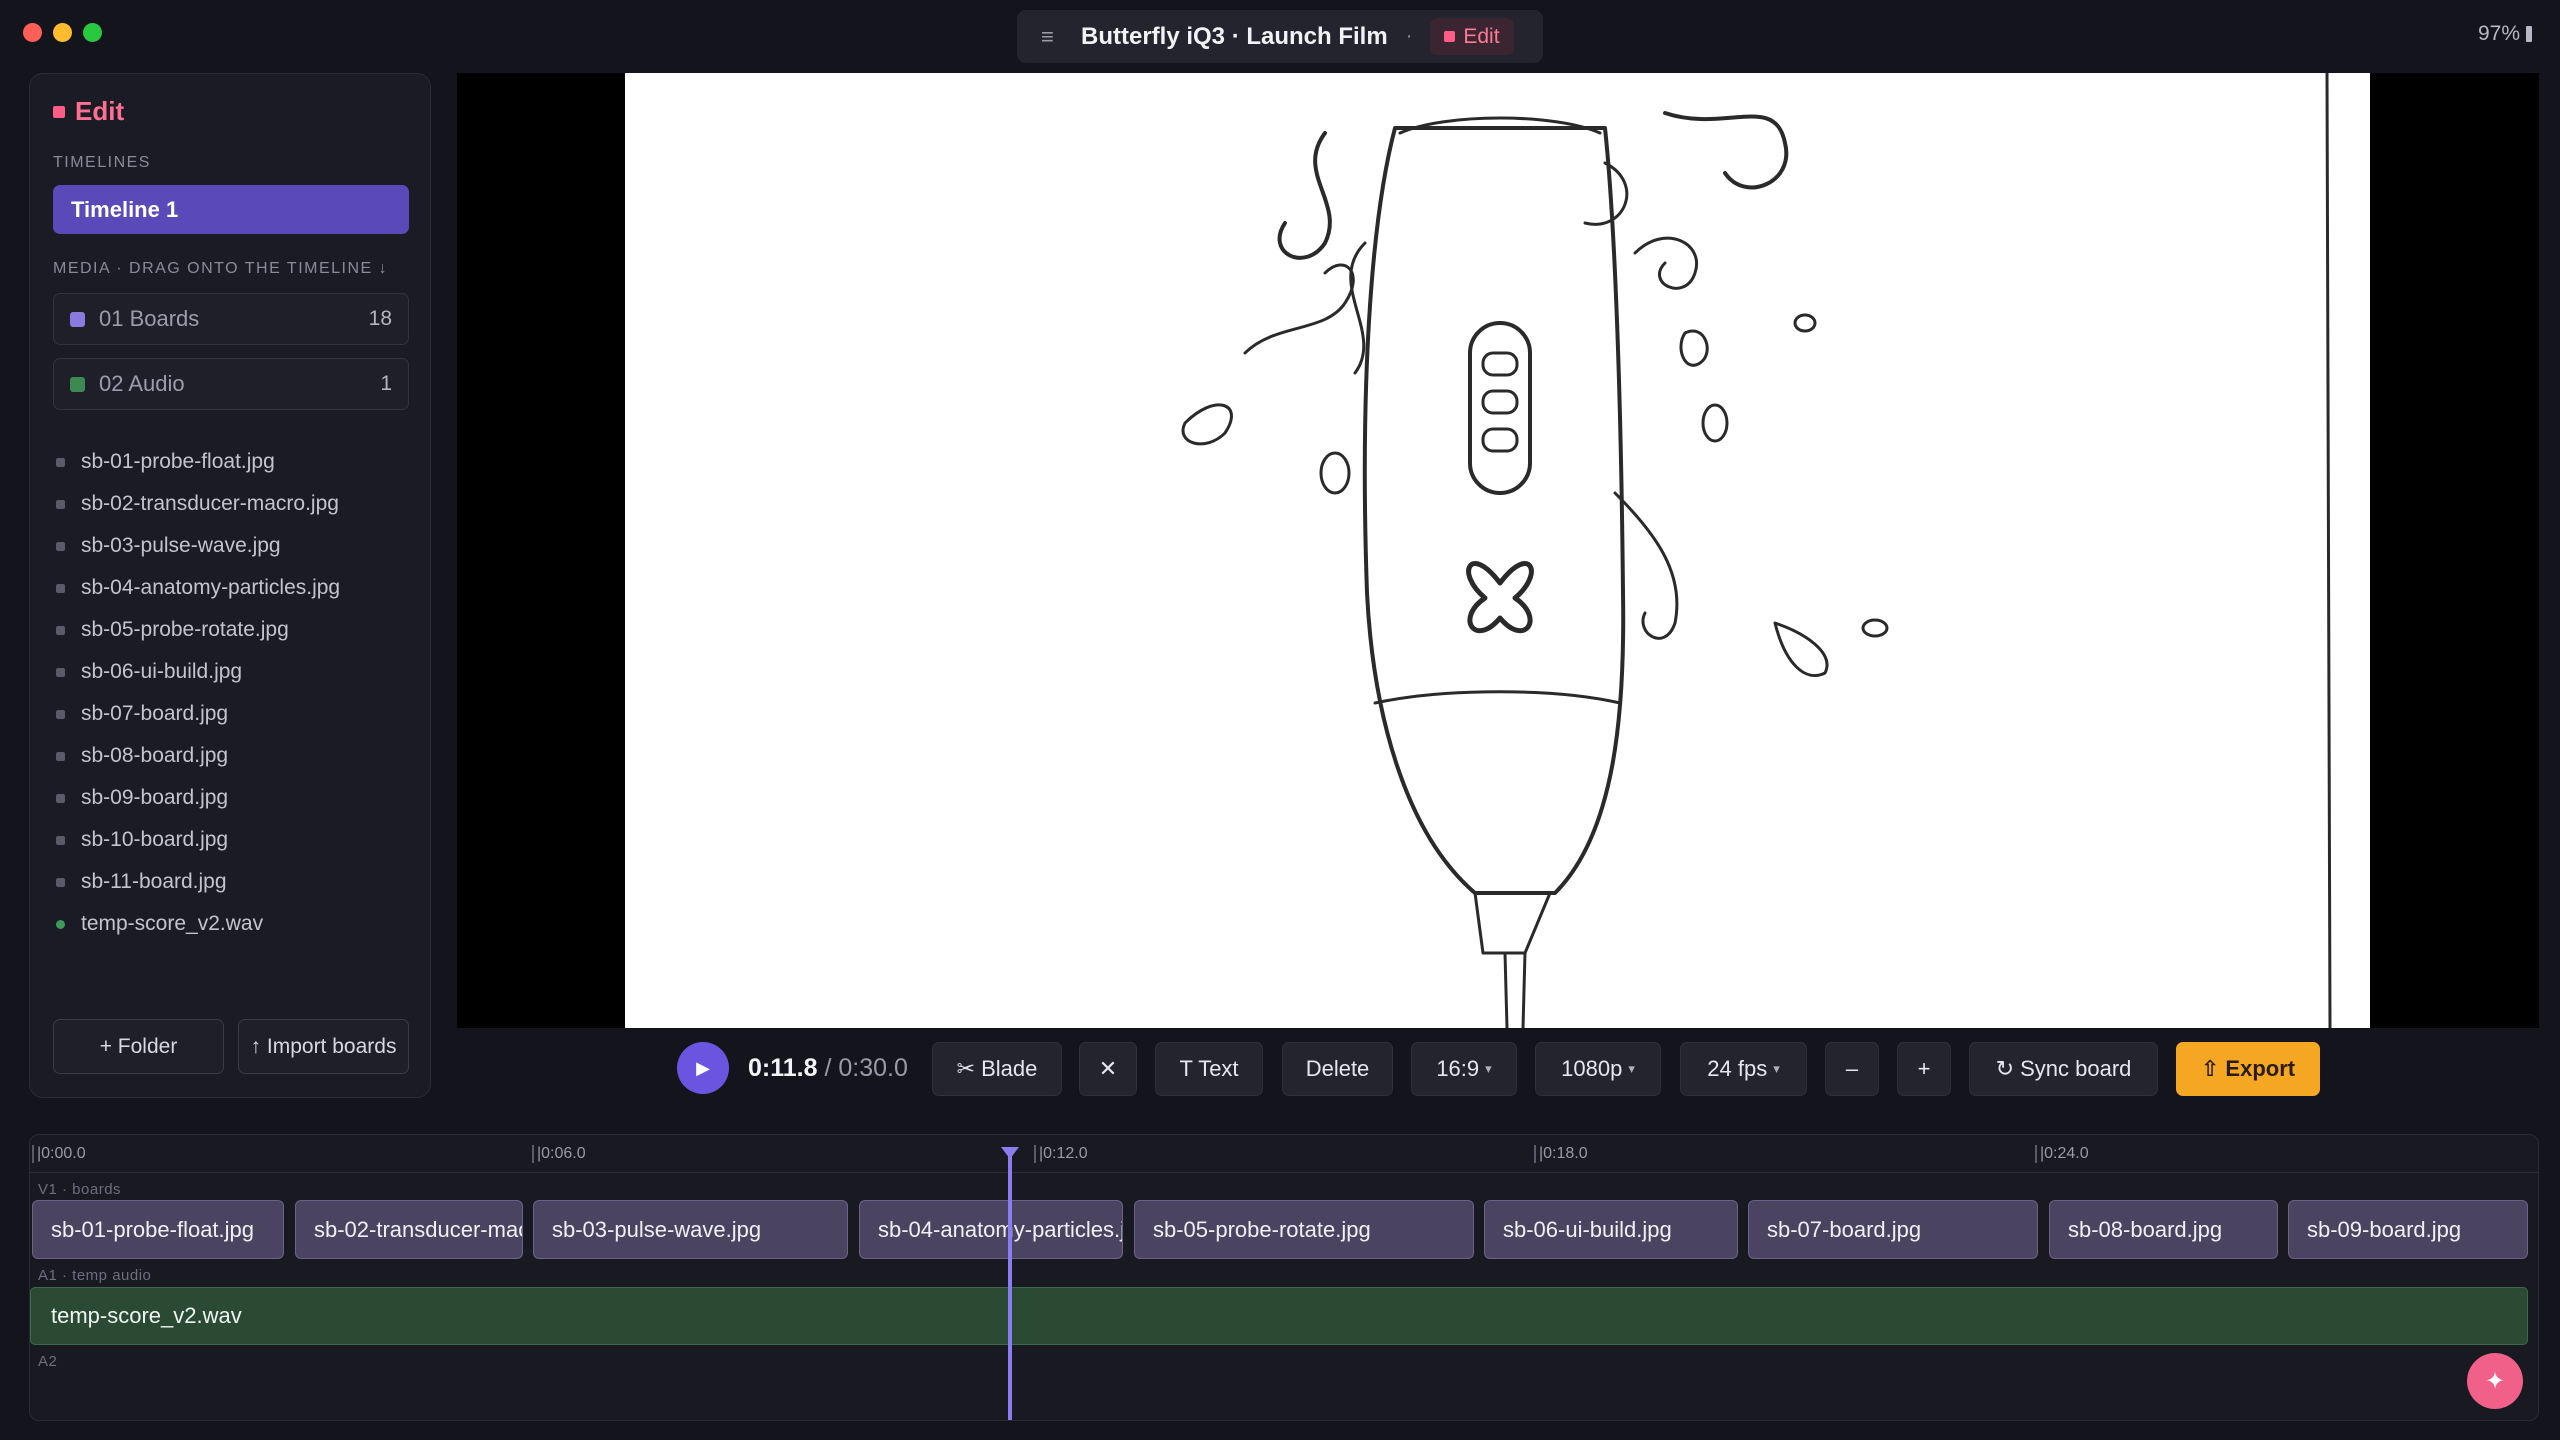 The width and height of the screenshot is (2560, 1440). I want to click on current-time: 0:11.8, so click(783, 1068).